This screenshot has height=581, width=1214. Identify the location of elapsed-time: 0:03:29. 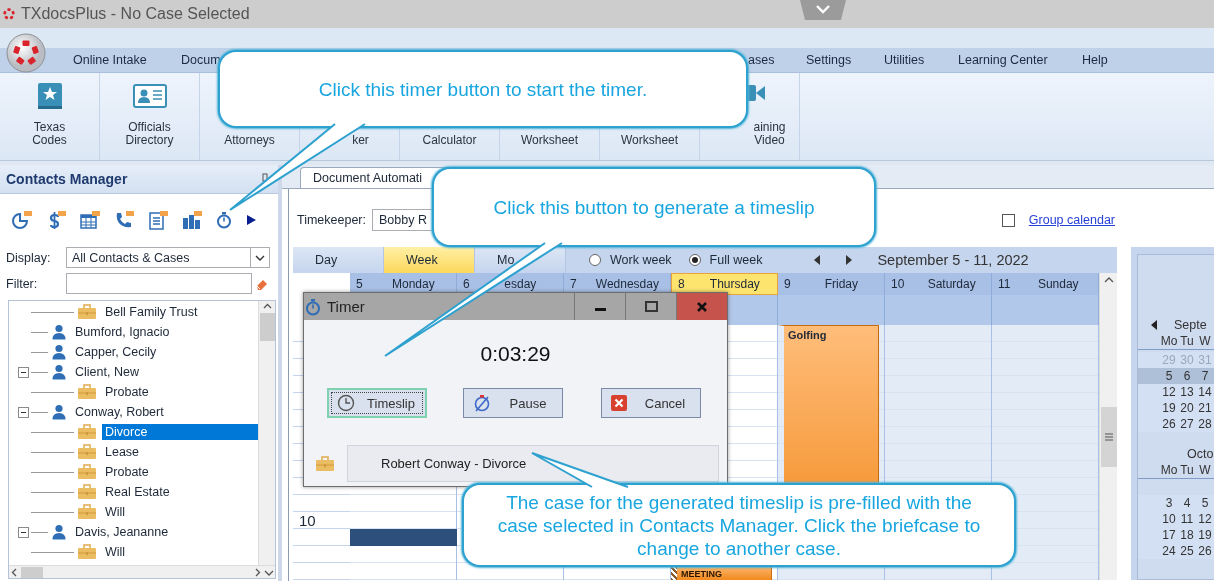
(515, 354).